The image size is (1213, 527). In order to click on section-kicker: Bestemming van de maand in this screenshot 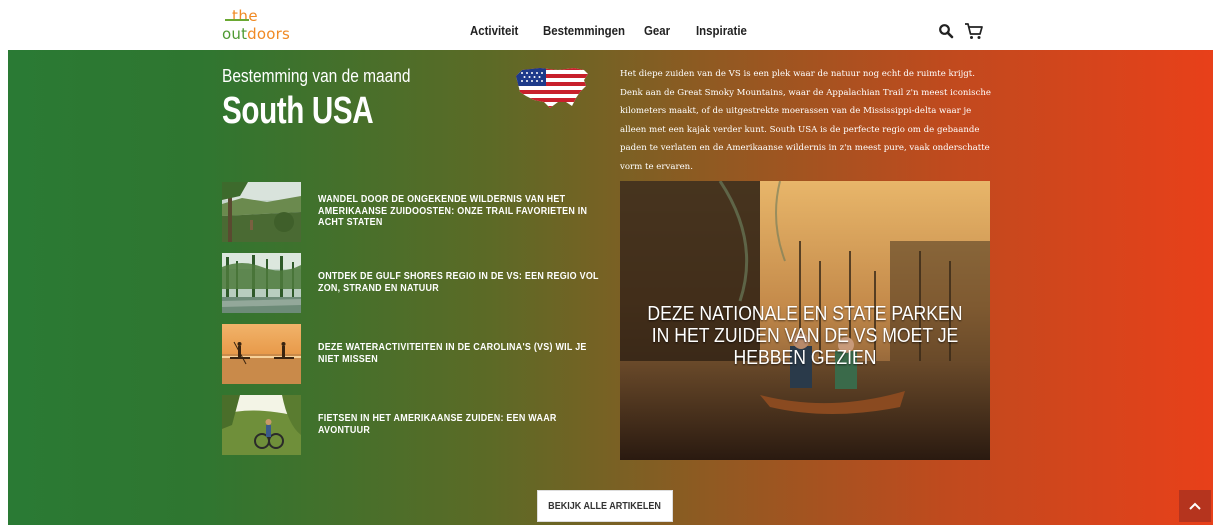, I will do `click(316, 76)`.